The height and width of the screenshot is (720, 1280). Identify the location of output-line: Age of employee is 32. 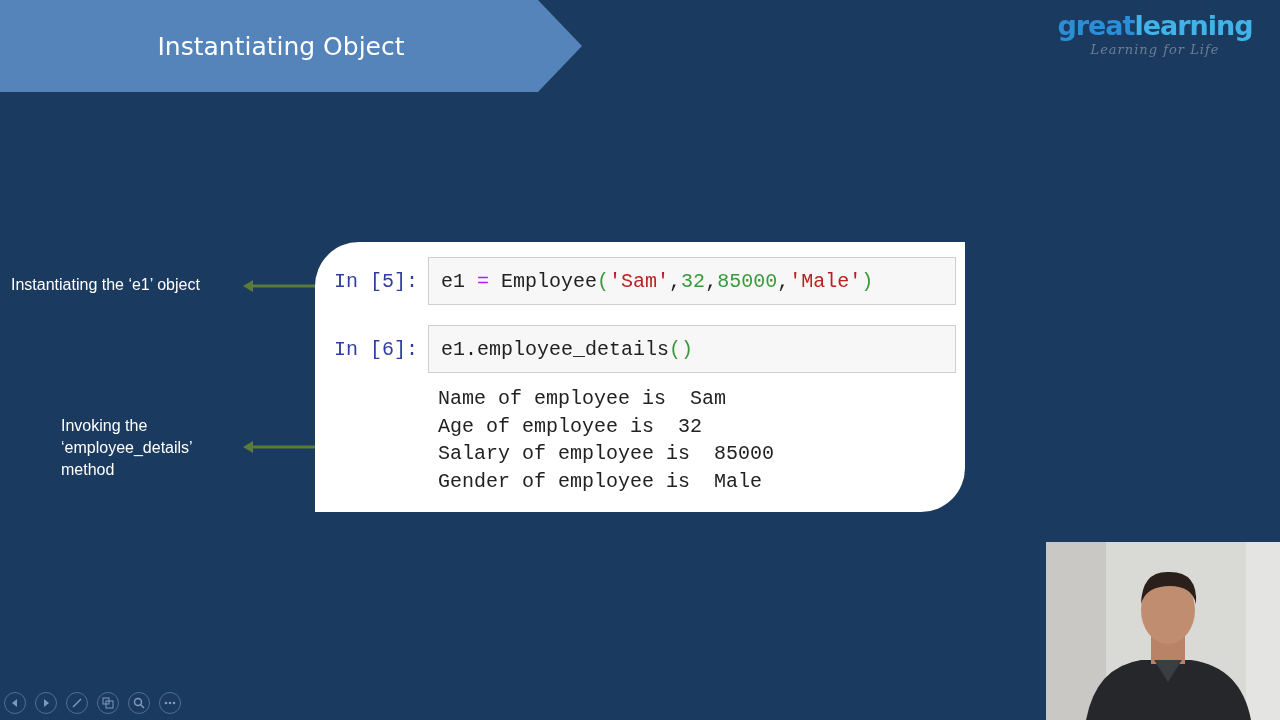
(571, 426).